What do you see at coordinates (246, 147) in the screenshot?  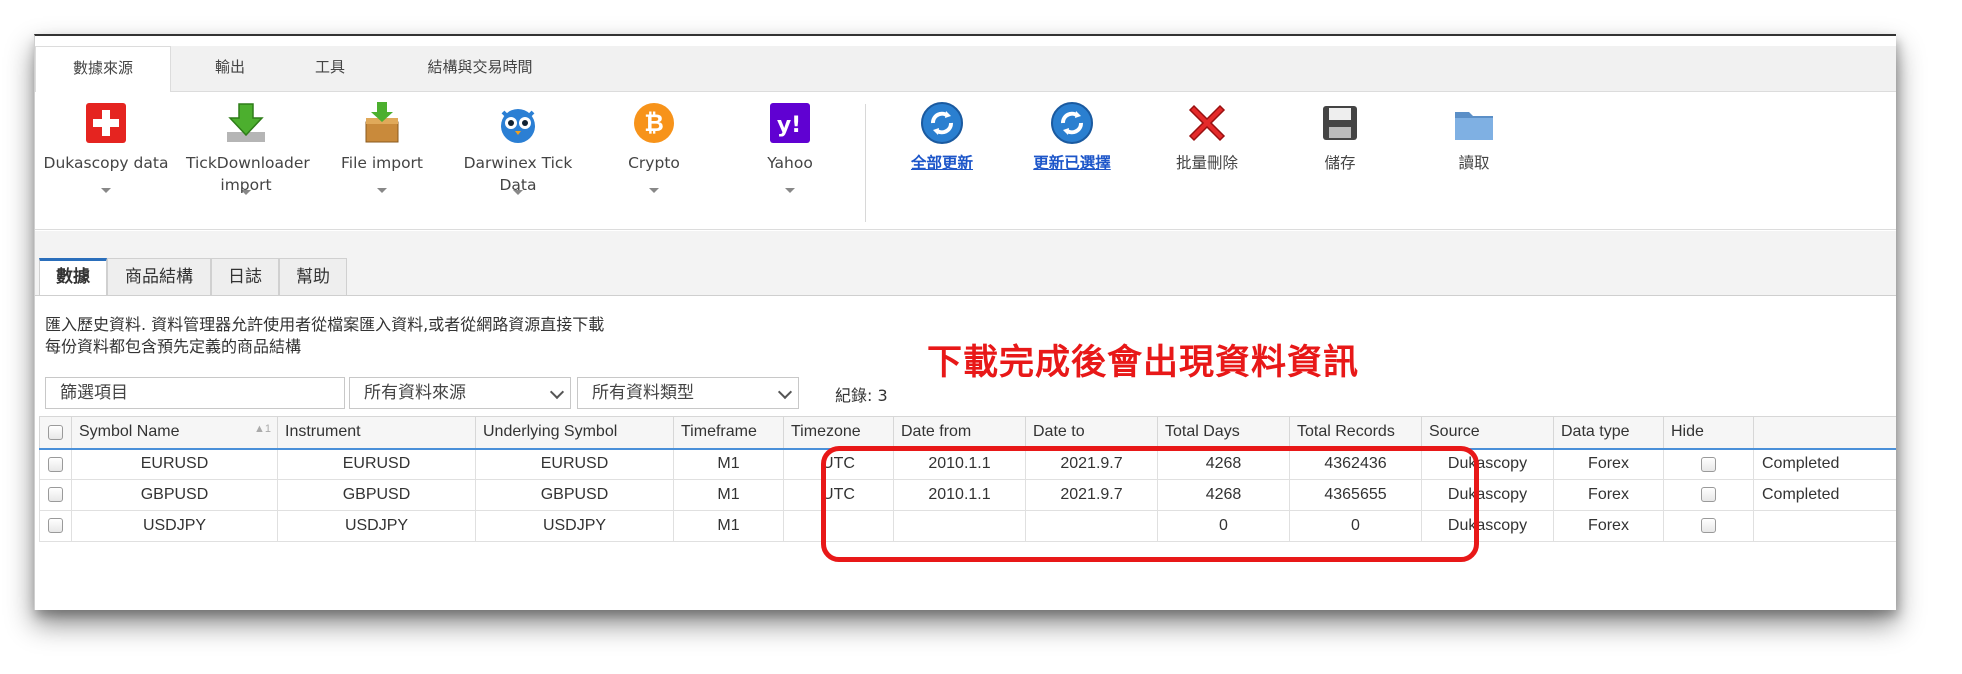 I see `tickdownloader-import-button: TickDownloader import` at bounding box center [246, 147].